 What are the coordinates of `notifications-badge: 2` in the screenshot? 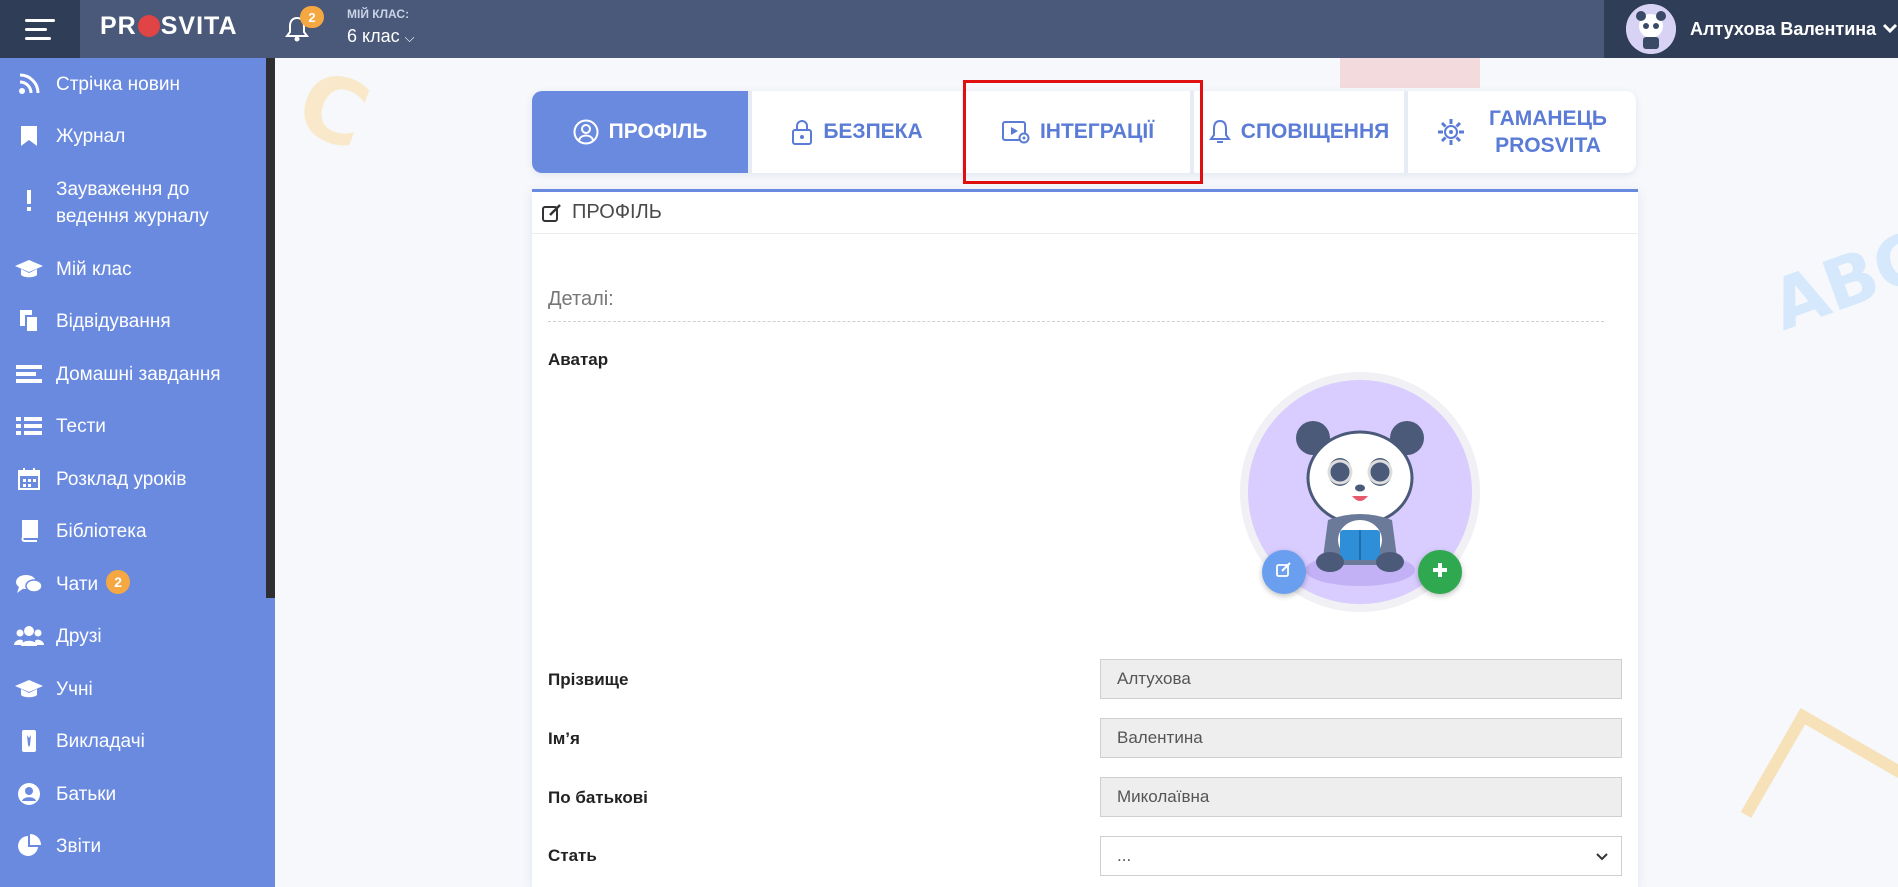 It's located at (312, 17).